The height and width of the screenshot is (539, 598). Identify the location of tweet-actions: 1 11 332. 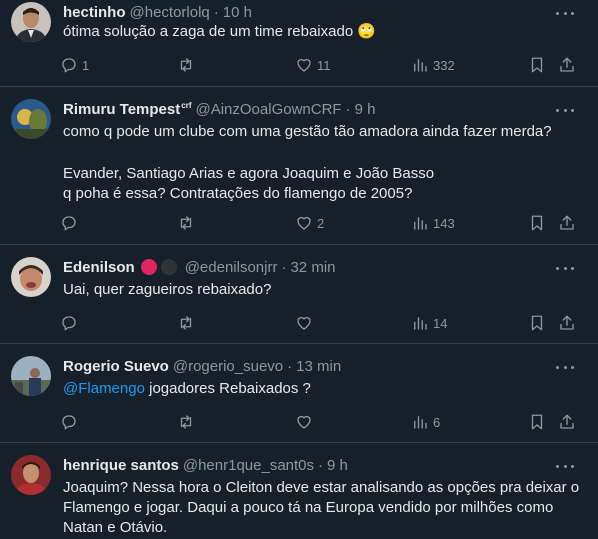
(322, 65).